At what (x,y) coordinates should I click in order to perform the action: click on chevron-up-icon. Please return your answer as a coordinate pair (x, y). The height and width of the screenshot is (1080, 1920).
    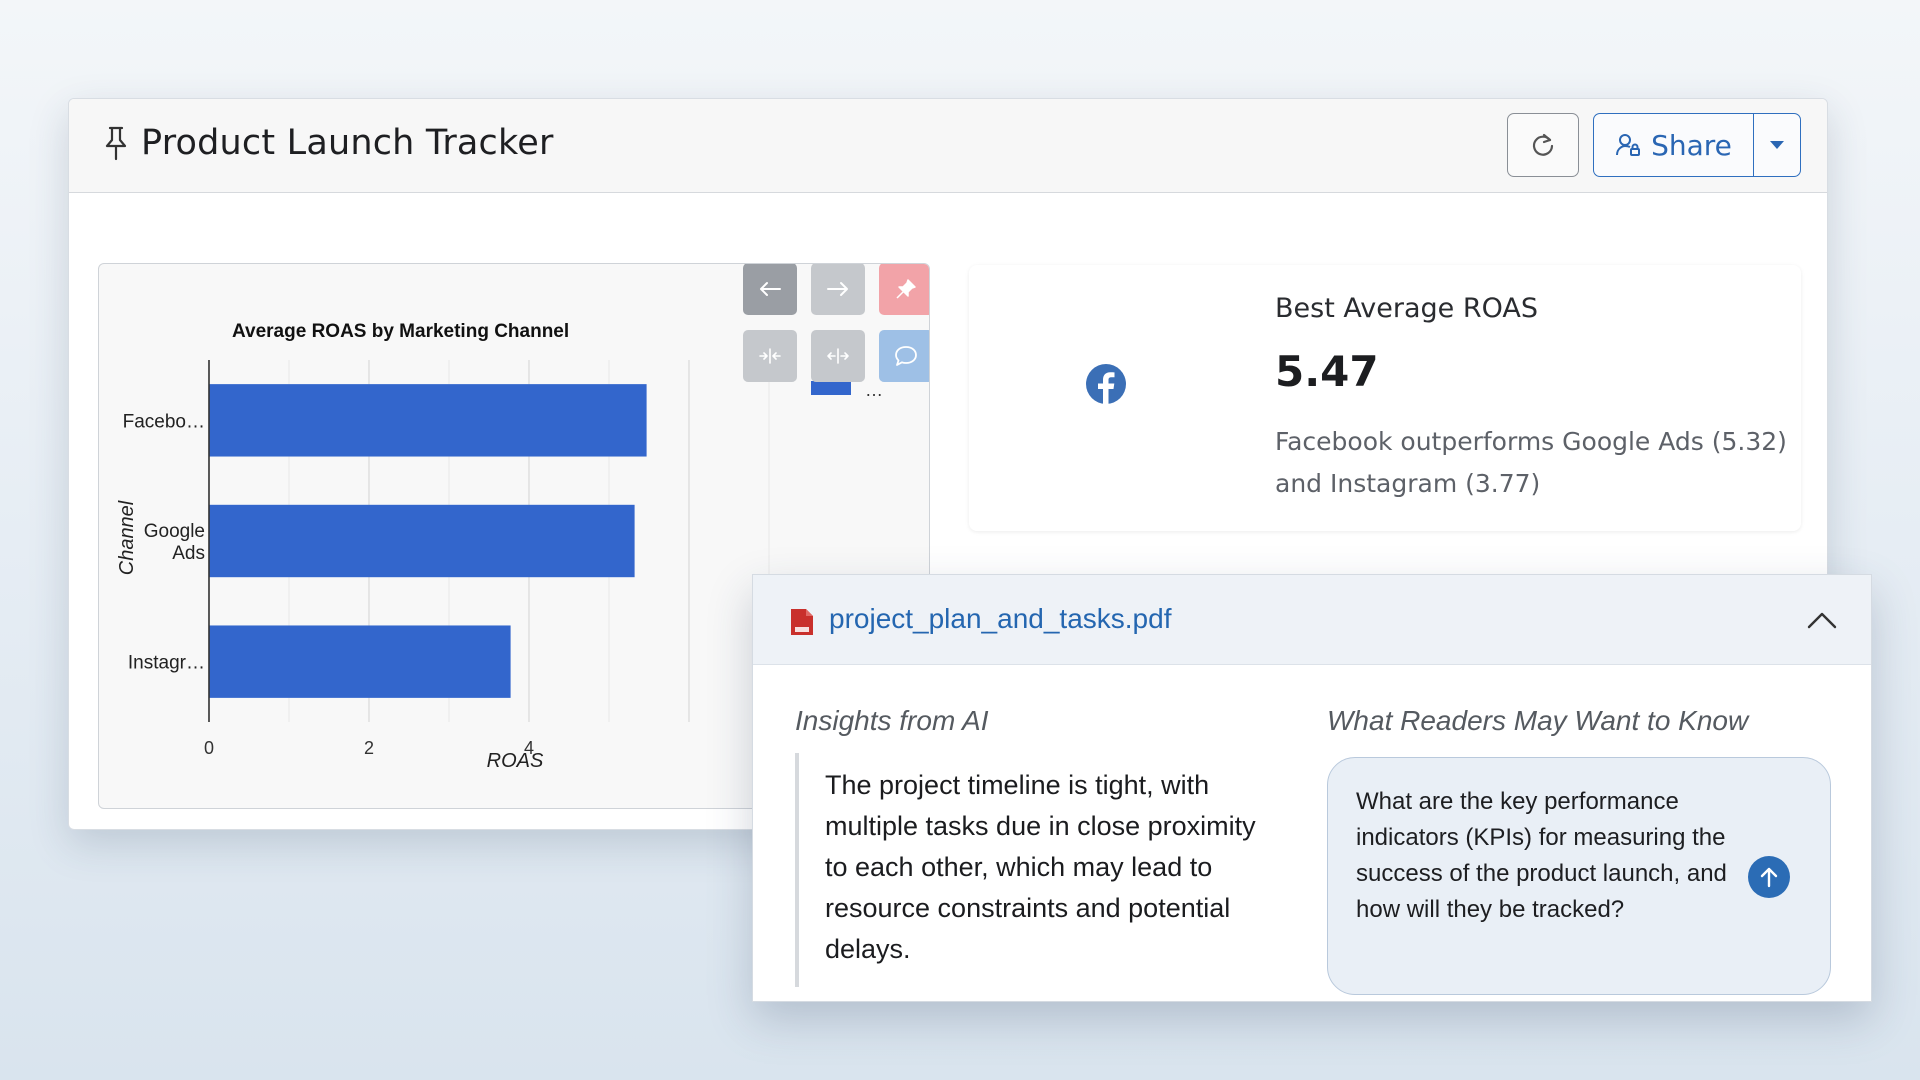
    Looking at the image, I should click on (1822, 620).